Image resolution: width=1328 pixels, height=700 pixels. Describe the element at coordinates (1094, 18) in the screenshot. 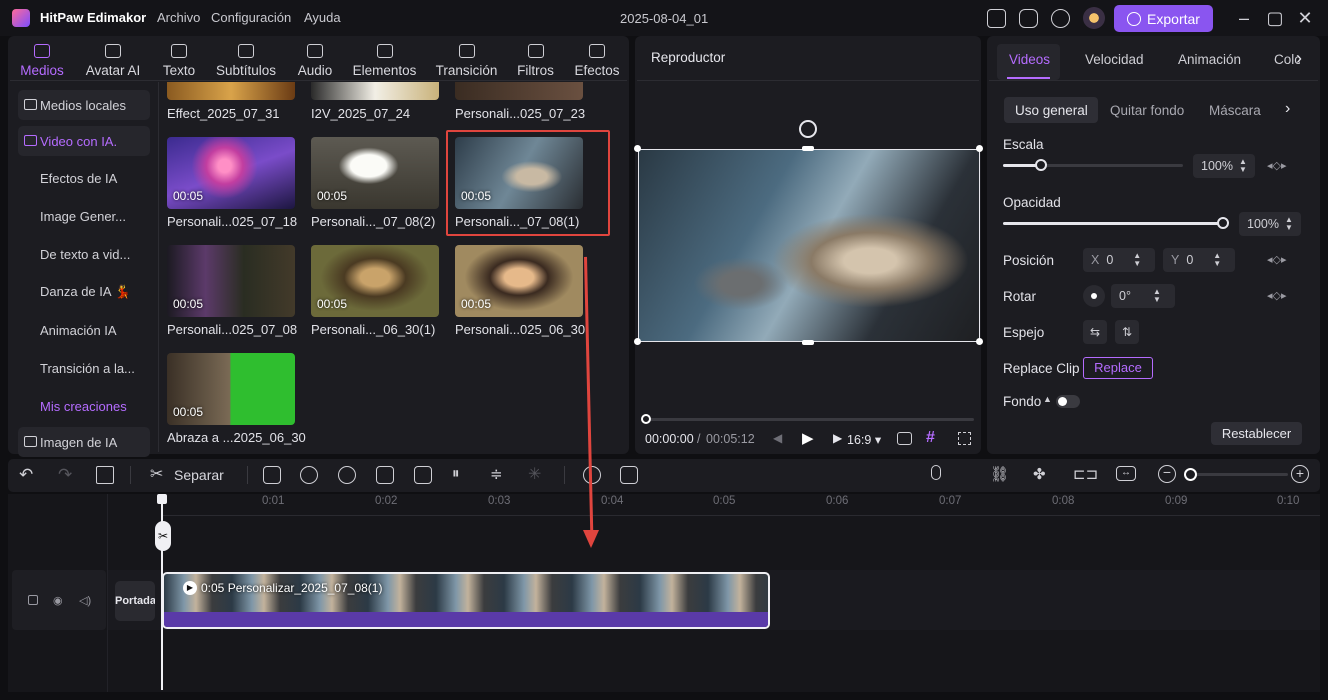

I see `avatar` at that location.